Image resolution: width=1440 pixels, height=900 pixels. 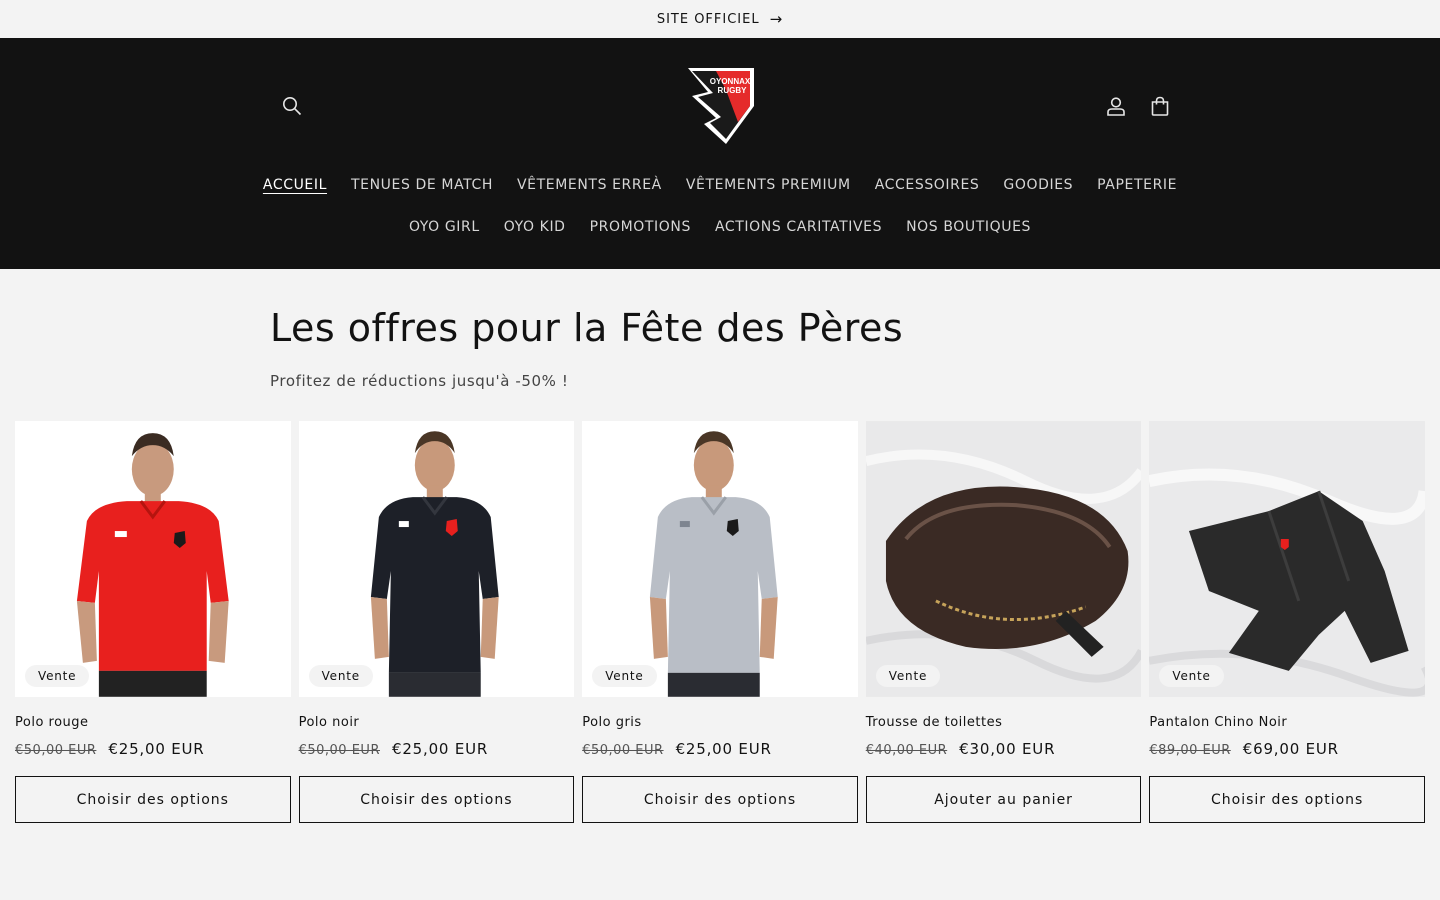 I want to click on nav-item-nos-boutiques: NOS BOUTIQUES, so click(x=968, y=227).